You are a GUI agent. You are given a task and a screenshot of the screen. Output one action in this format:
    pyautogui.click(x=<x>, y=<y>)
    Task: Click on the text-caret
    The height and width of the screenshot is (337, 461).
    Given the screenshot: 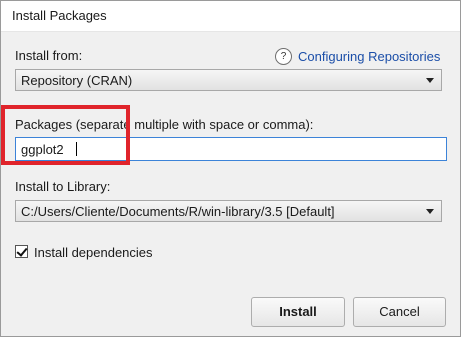 What is the action you would take?
    pyautogui.click(x=76, y=149)
    